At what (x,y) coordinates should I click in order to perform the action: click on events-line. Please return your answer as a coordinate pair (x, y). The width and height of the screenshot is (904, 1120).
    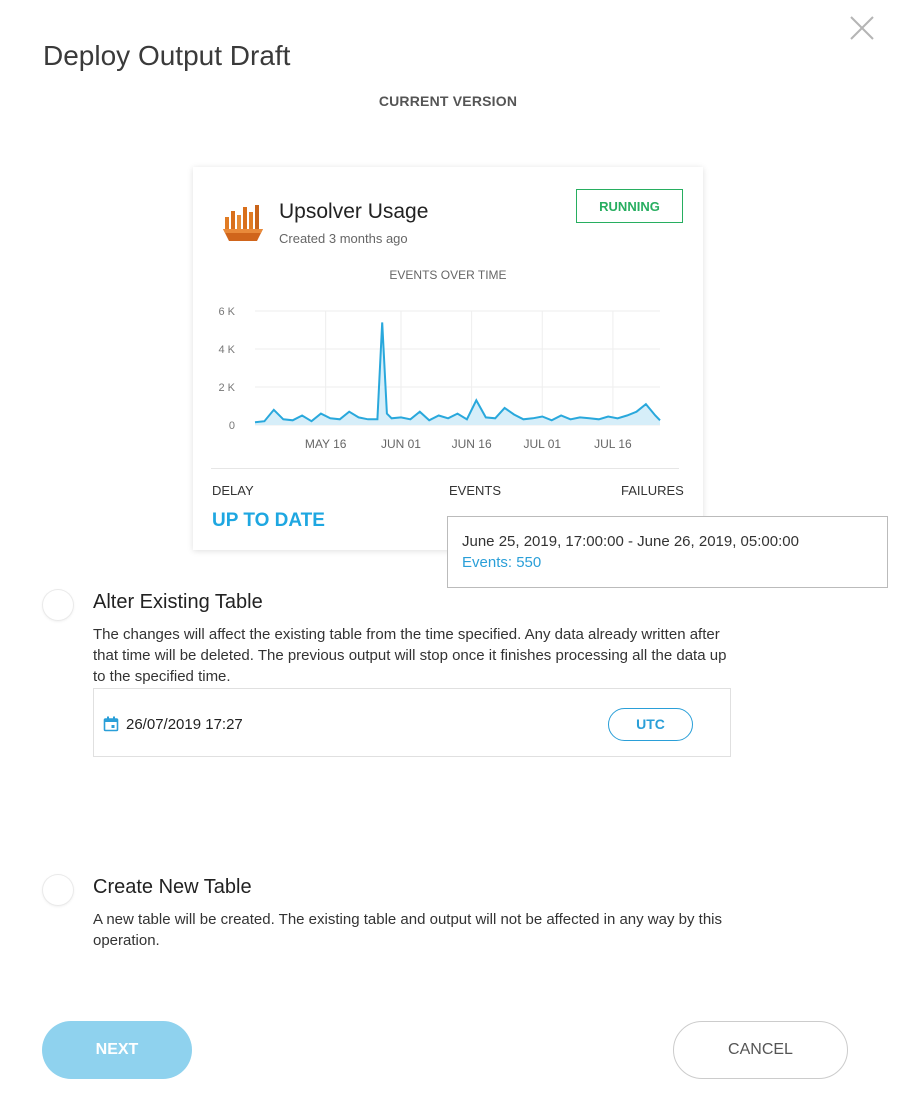
    Looking at the image, I should click on (457, 373).